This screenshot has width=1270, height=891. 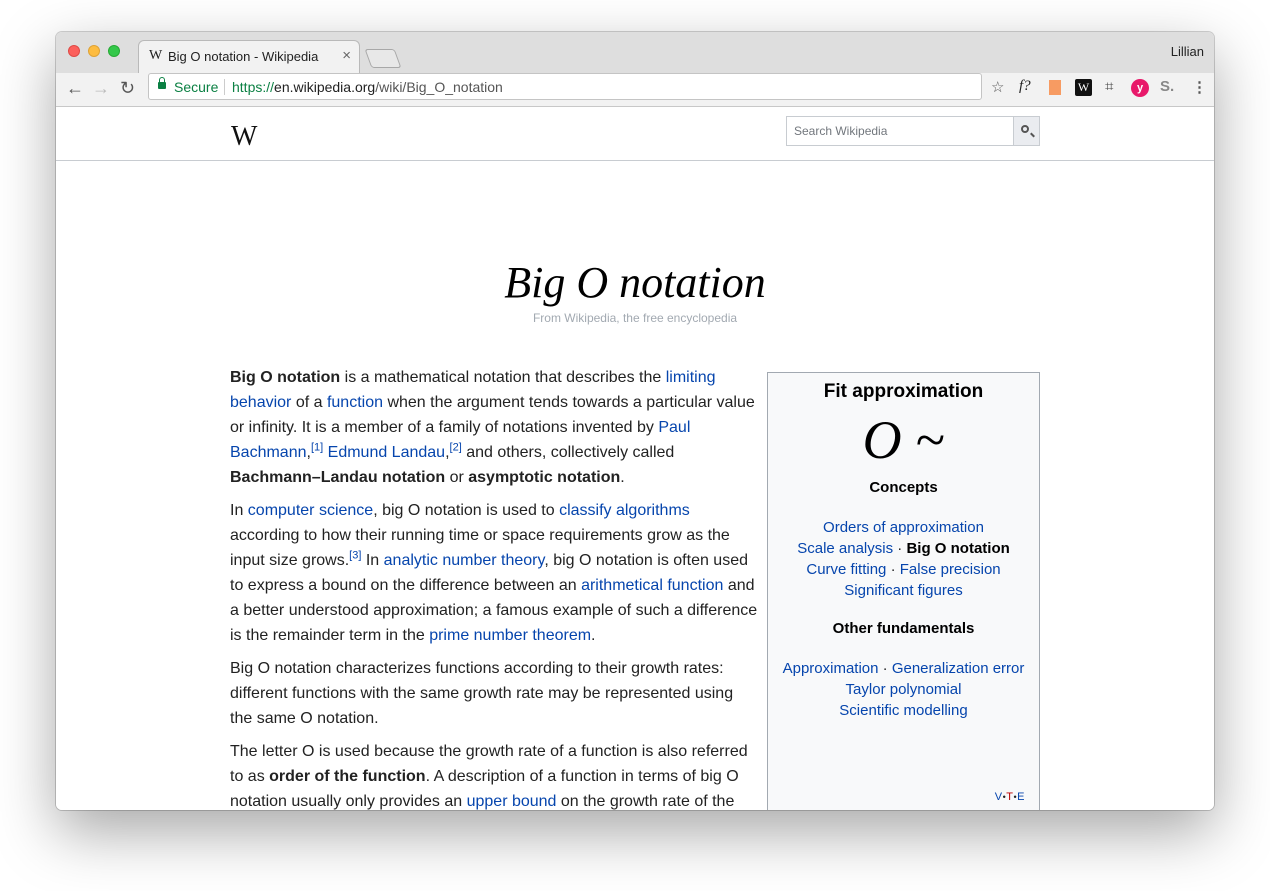 What do you see at coordinates (907, 131) in the screenshot?
I see `search-input` at bounding box center [907, 131].